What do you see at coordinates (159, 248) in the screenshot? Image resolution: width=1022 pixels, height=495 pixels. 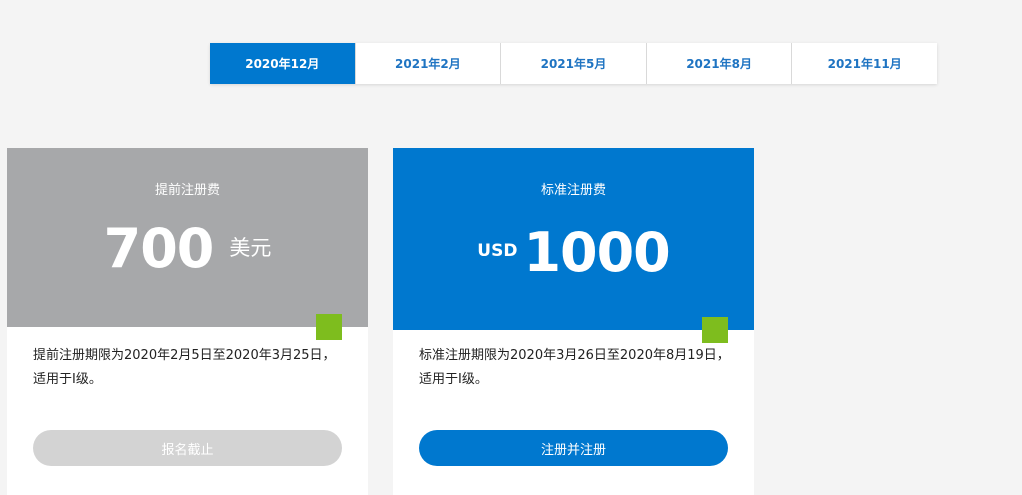 I see `early-price-amount: 700` at bounding box center [159, 248].